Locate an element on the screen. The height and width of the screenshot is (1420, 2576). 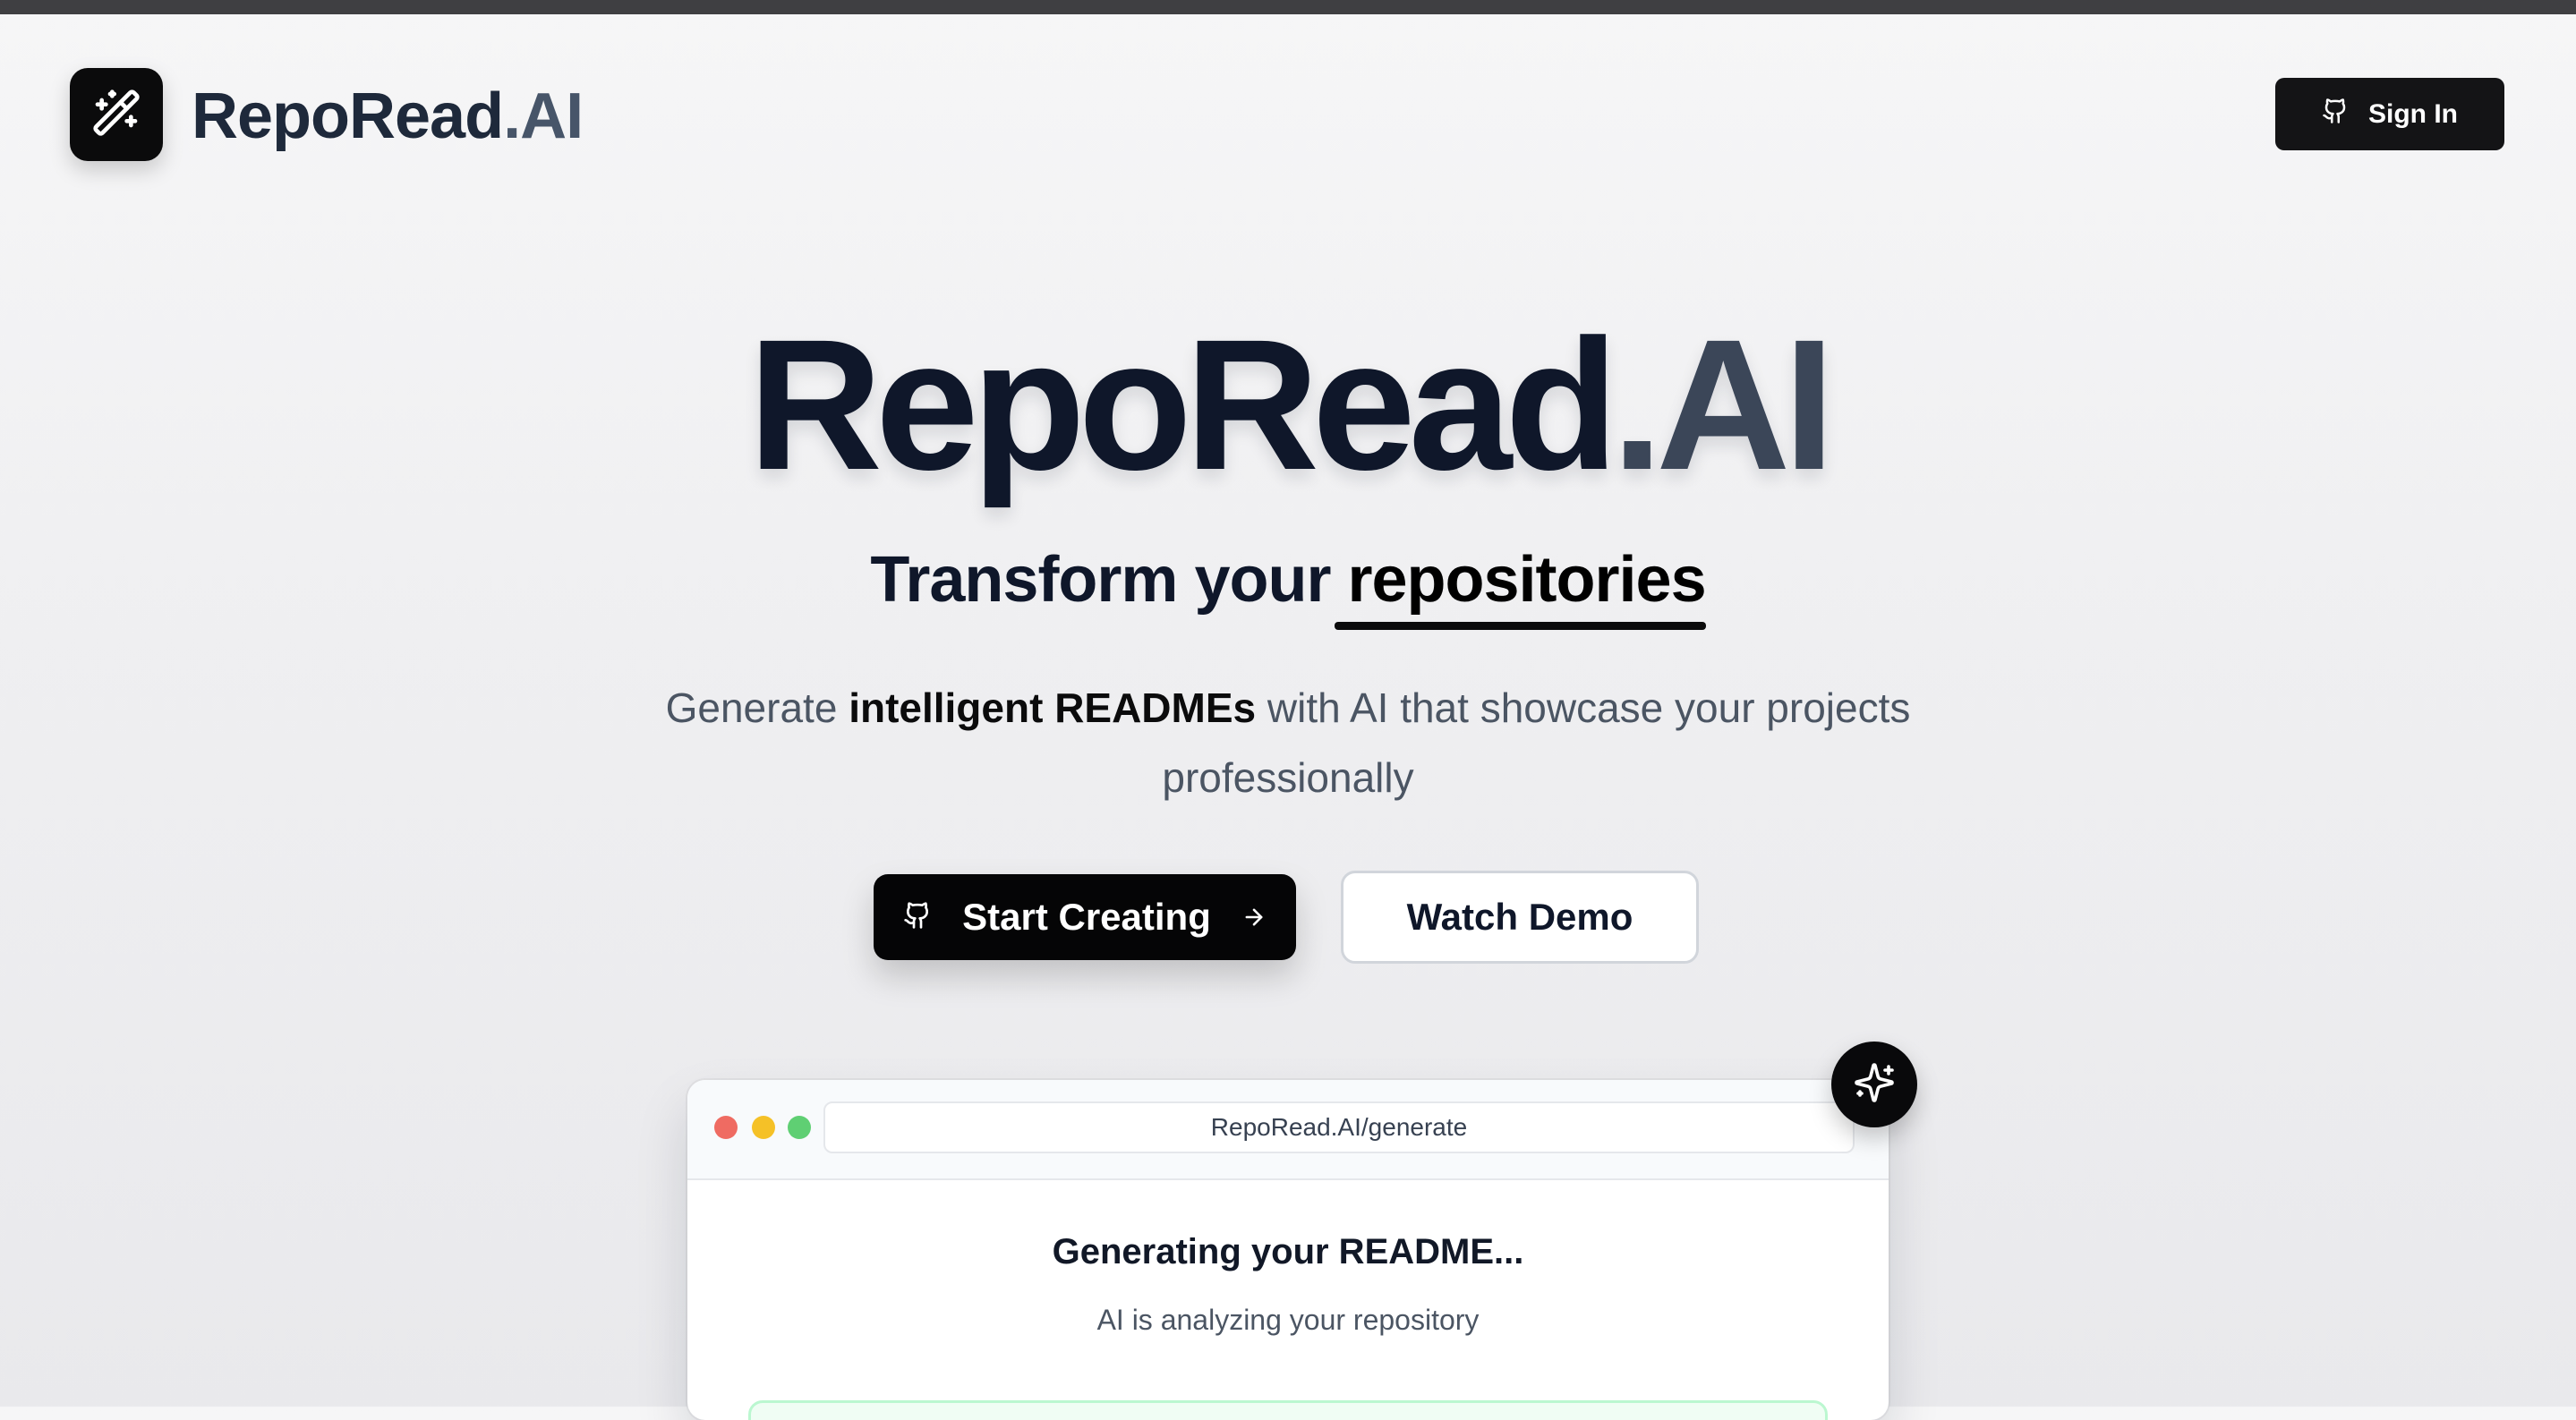
brand-name-main: RepoRead is located at coordinates (348, 116).